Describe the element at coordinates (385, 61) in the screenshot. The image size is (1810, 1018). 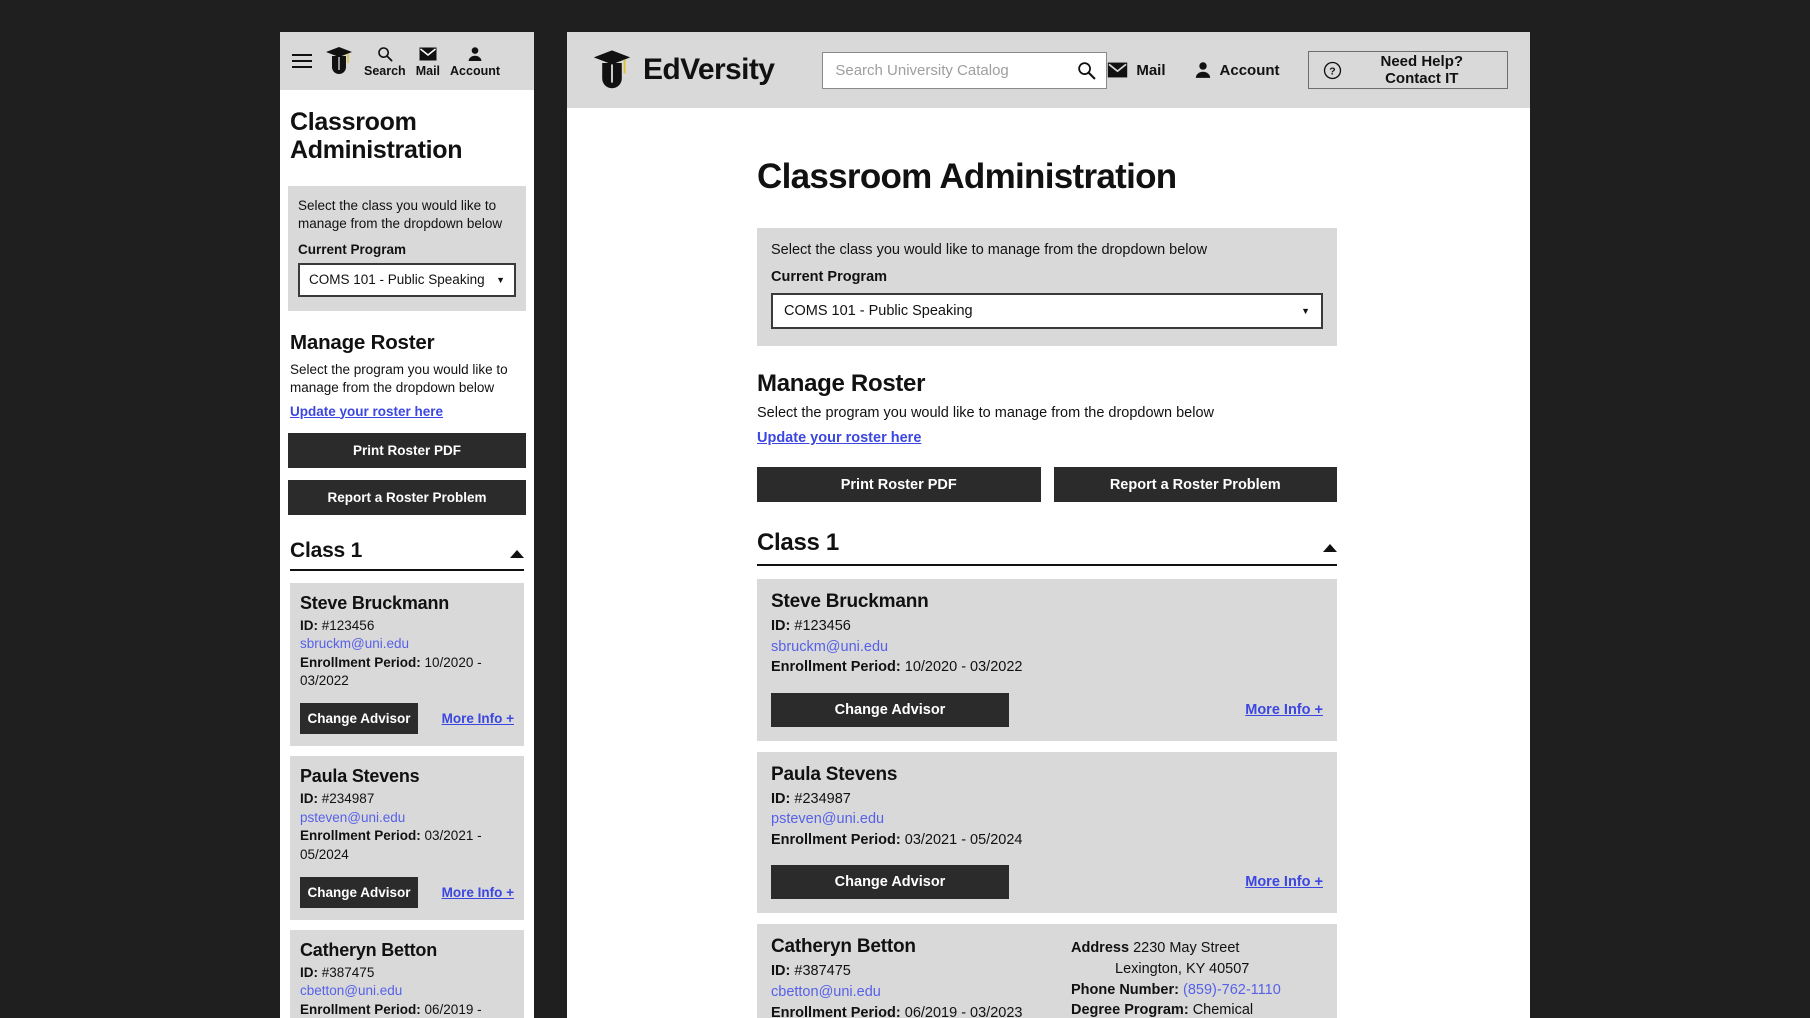
I see `mobile-nav-search: Search` at that location.